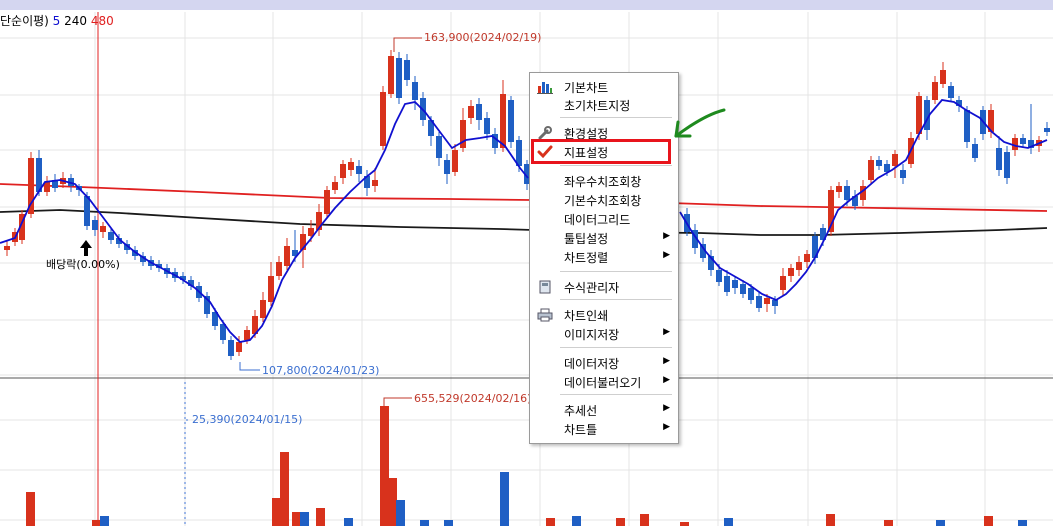  Describe the element at coordinates (604, 363) in the screenshot. I see `menu-item: 데이터저장 ▶` at that location.